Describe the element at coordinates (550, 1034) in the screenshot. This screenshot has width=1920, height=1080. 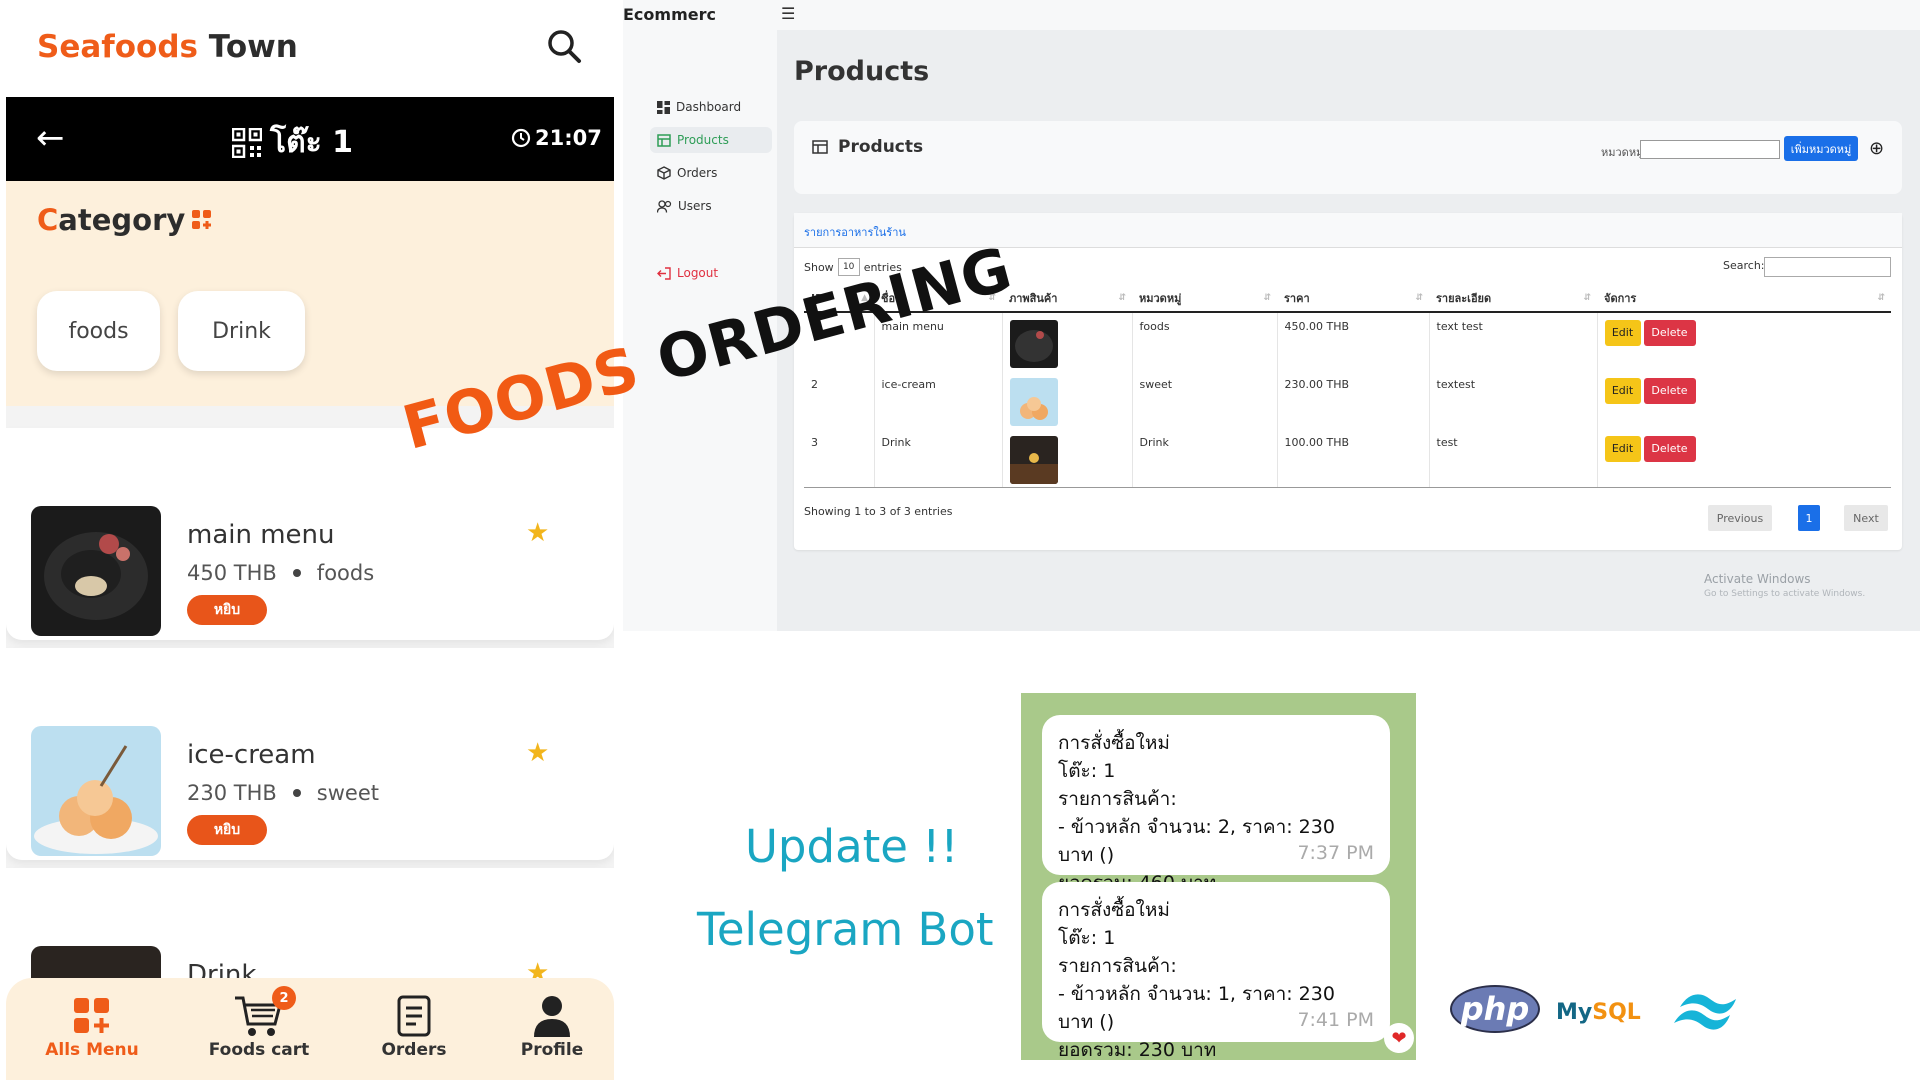
I see `nav-profile: Profile` at that location.